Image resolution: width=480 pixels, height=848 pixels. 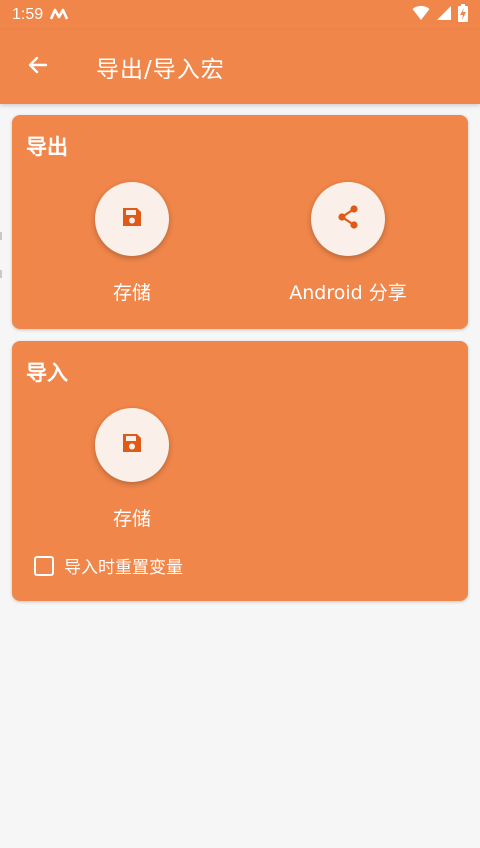 What do you see at coordinates (59, 15) in the screenshot?
I see `m-app-icon` at bounding box center [59, 15].